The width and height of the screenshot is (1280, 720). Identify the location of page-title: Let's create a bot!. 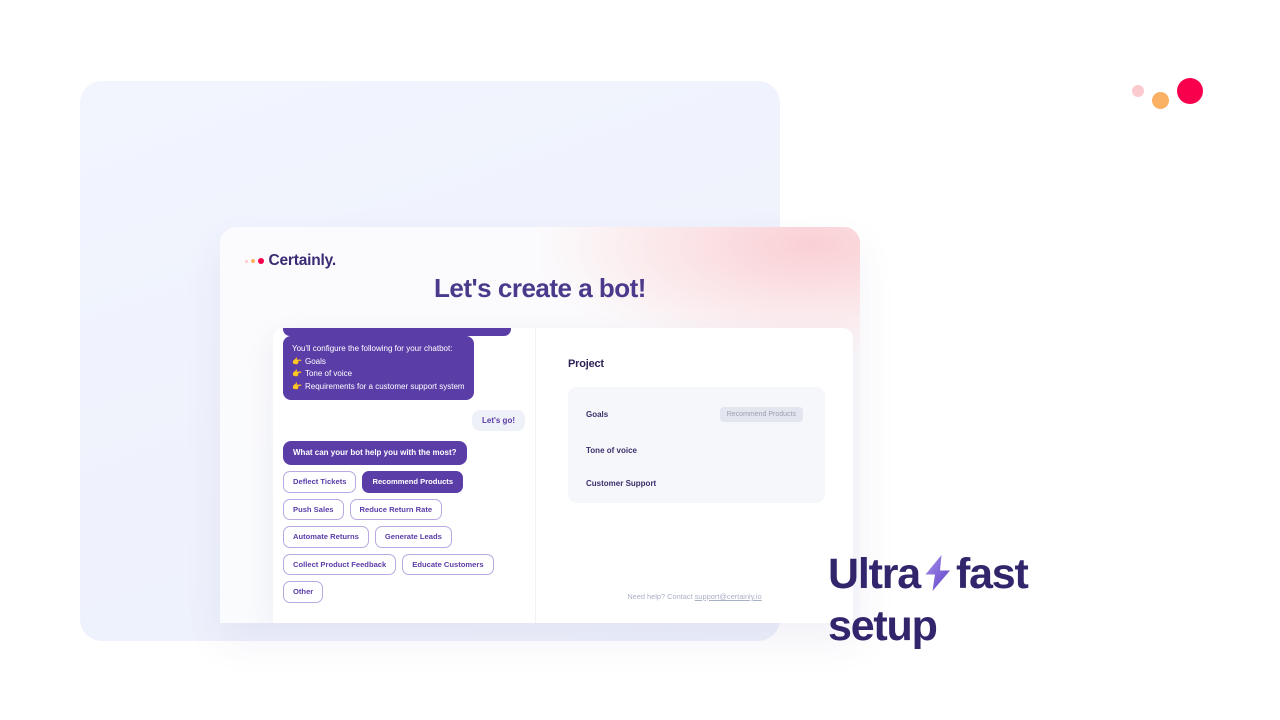
(540, 288).